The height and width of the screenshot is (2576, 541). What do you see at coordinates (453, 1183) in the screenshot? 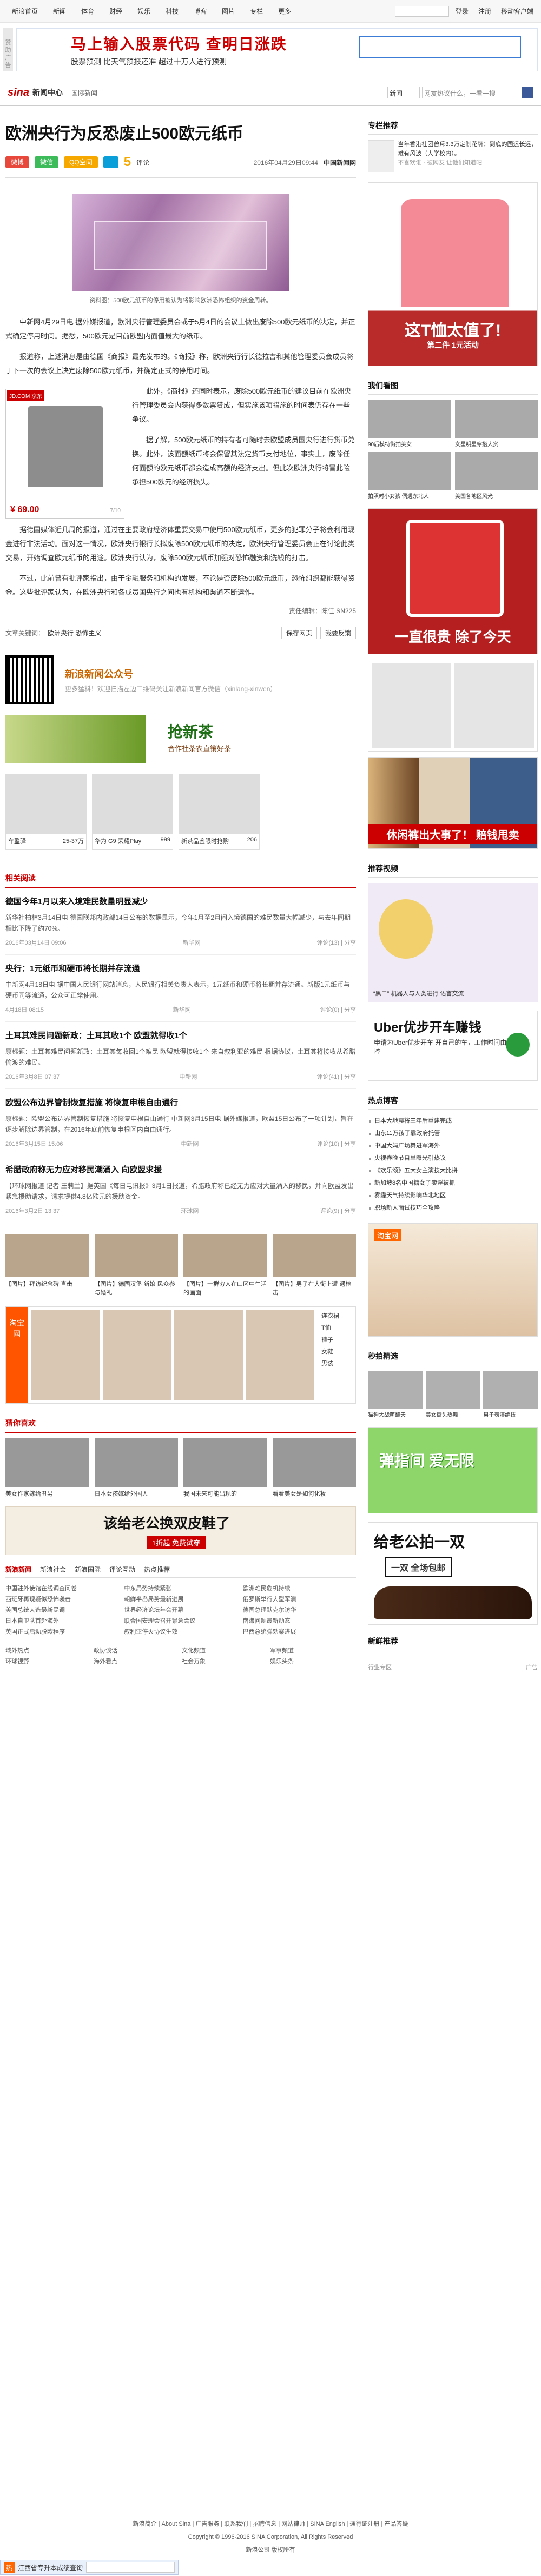
I see `hot-item: 新加坡8名中国籍女子卖淫被抓` at bounding box center [453, 1183].